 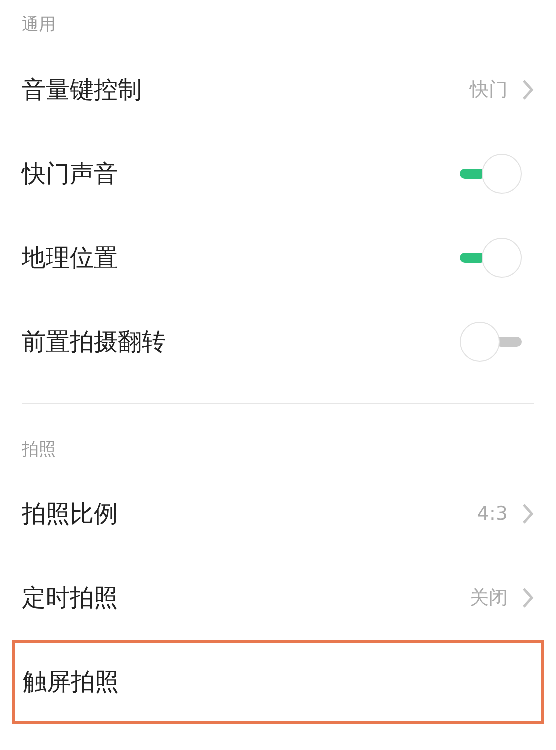 I want to click on row-label: 定时拍照, so click(x=70, y=598).